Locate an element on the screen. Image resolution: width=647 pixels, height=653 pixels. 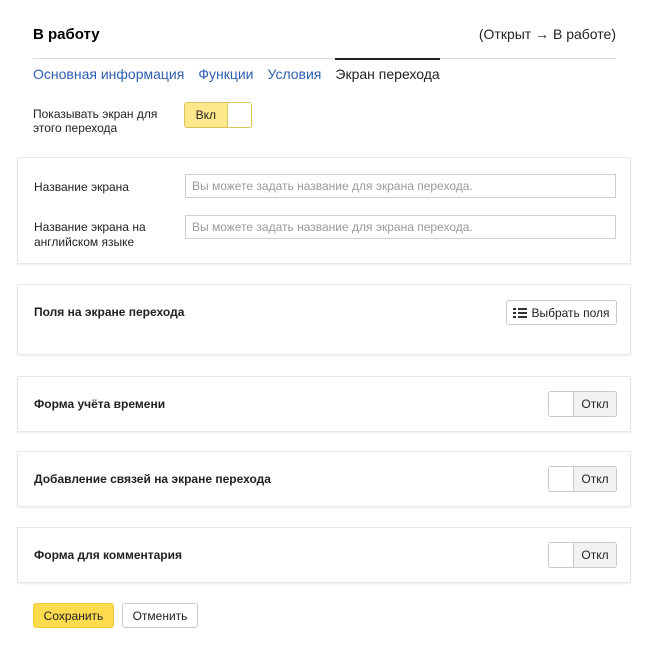
screen-name-label: Название экрана is located at coordinates (81, 187).